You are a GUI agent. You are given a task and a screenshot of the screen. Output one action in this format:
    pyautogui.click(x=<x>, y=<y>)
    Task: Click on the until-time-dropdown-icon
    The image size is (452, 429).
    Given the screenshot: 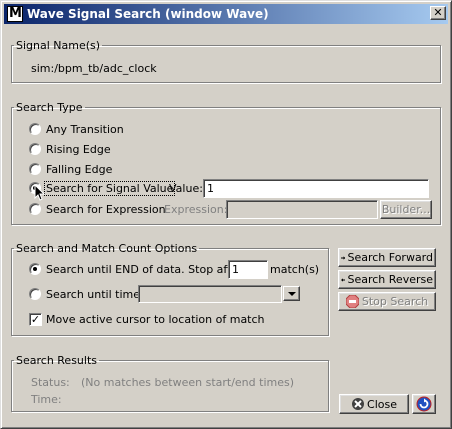 What is the action you would take?
    pyautogui.click(x=291, y=293)
    